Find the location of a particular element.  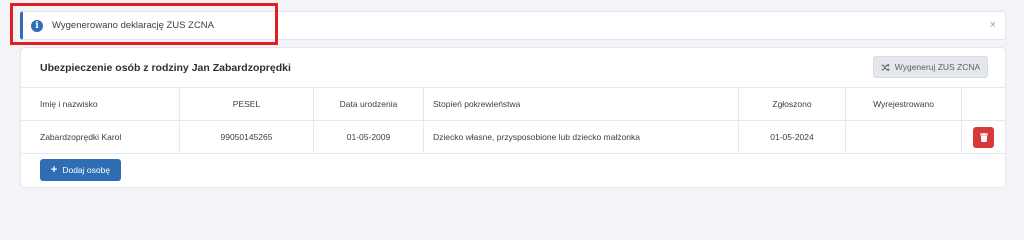

alert-message: Wygenerowano deklarację ZUS ZCNA is located at coordinates (133, 25).